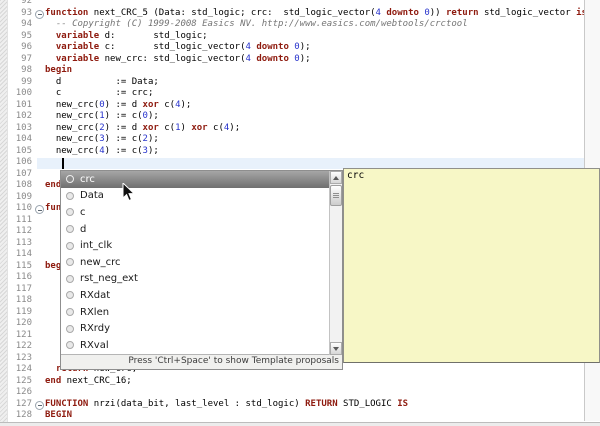 This screenshot has width=600, height=426. What do you see at coordinates (26, 58) in the screenshot?
I see `line-number: 97` at bounding box center [26, 58].